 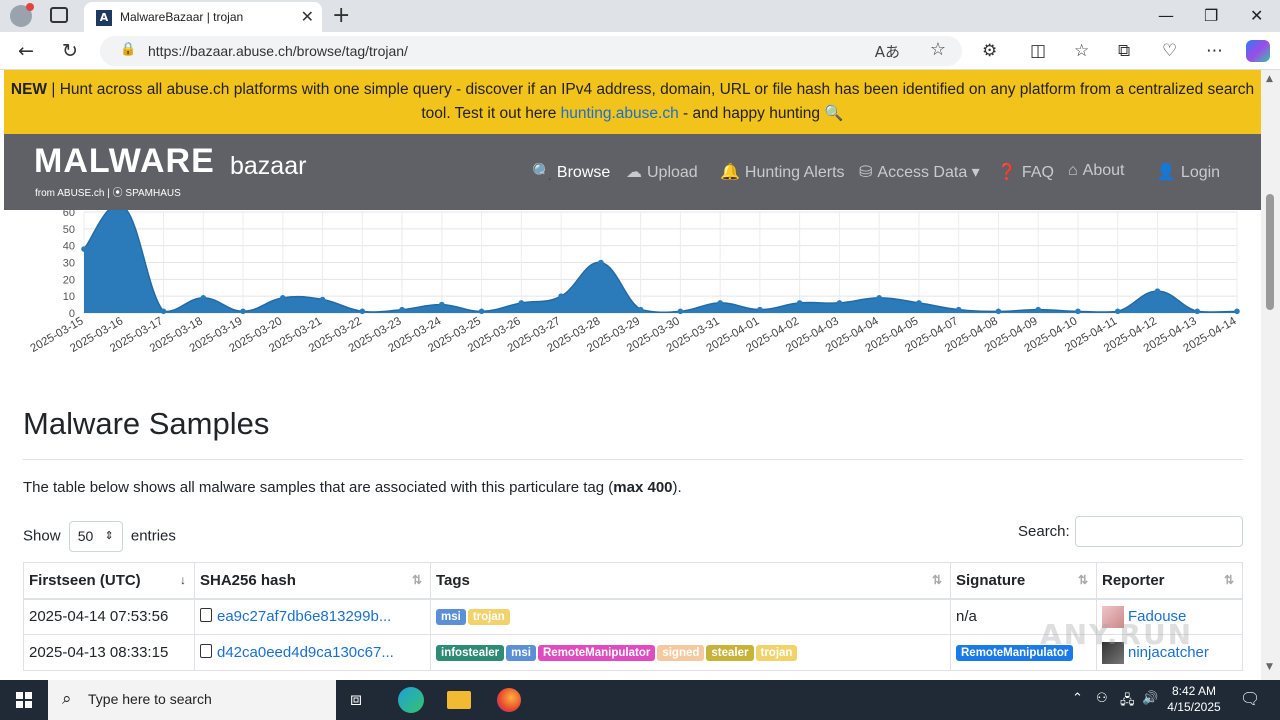 What do you see at coordinates (662, 172) in the screenshot?
I see `nav-upload: ☁ Upload` at bounding box center [662, 172].